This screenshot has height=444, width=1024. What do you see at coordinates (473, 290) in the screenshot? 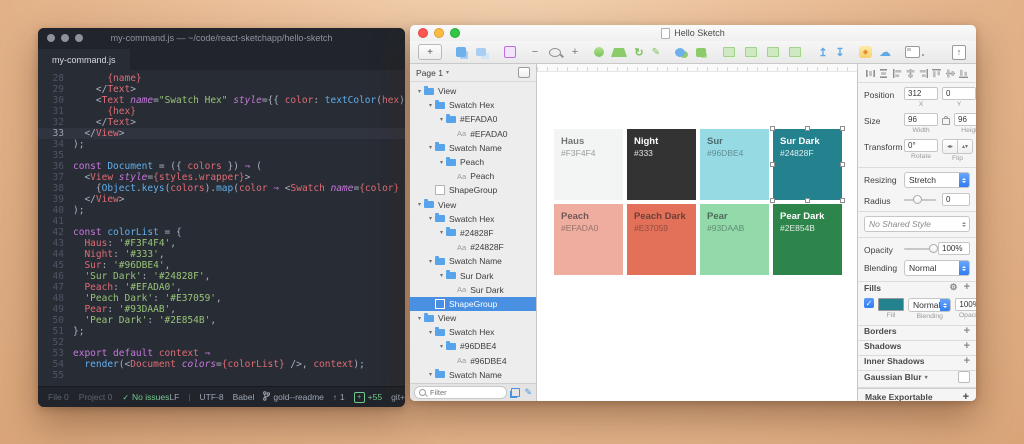
I see `layer-row-text: Aa Sur Dark` at bounding box center [473, 290].